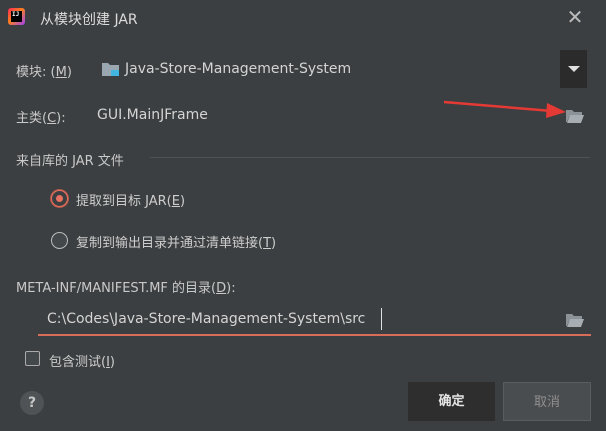  I want to click on main-class-label: 主类(C):, so click(41, 118).